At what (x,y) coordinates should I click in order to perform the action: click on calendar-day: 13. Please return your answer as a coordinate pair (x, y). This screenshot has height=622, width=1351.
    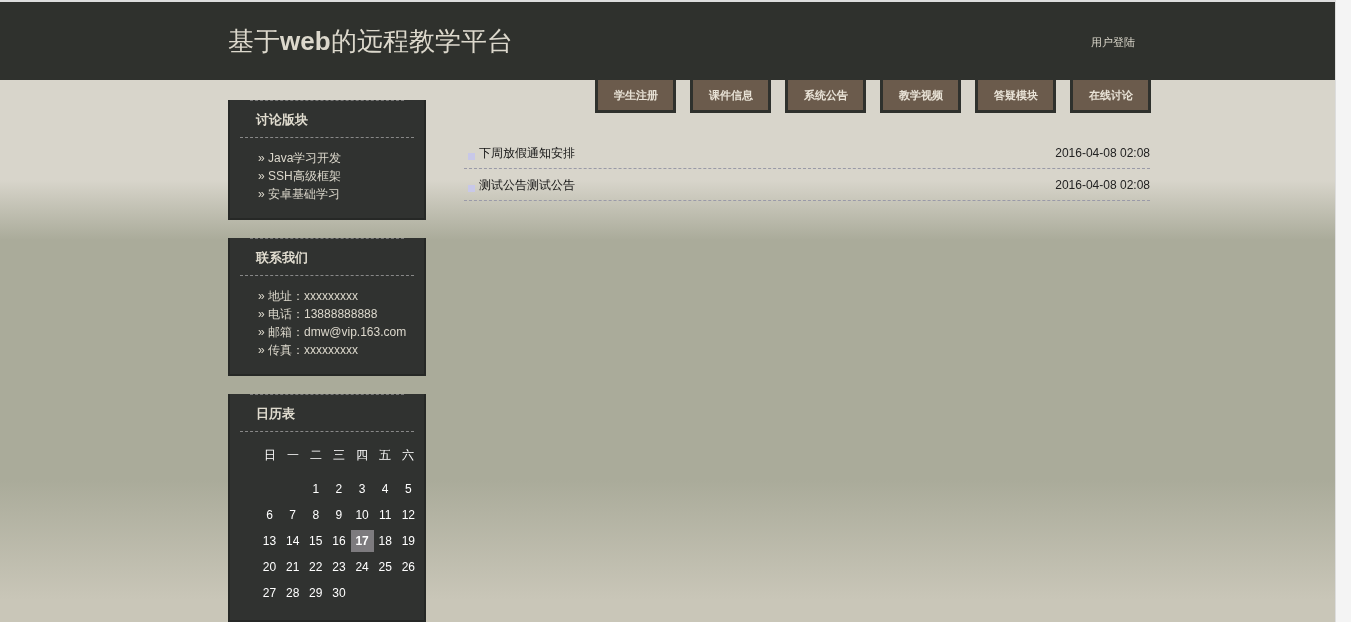
    Looking at the image, I should click on (269, 541).